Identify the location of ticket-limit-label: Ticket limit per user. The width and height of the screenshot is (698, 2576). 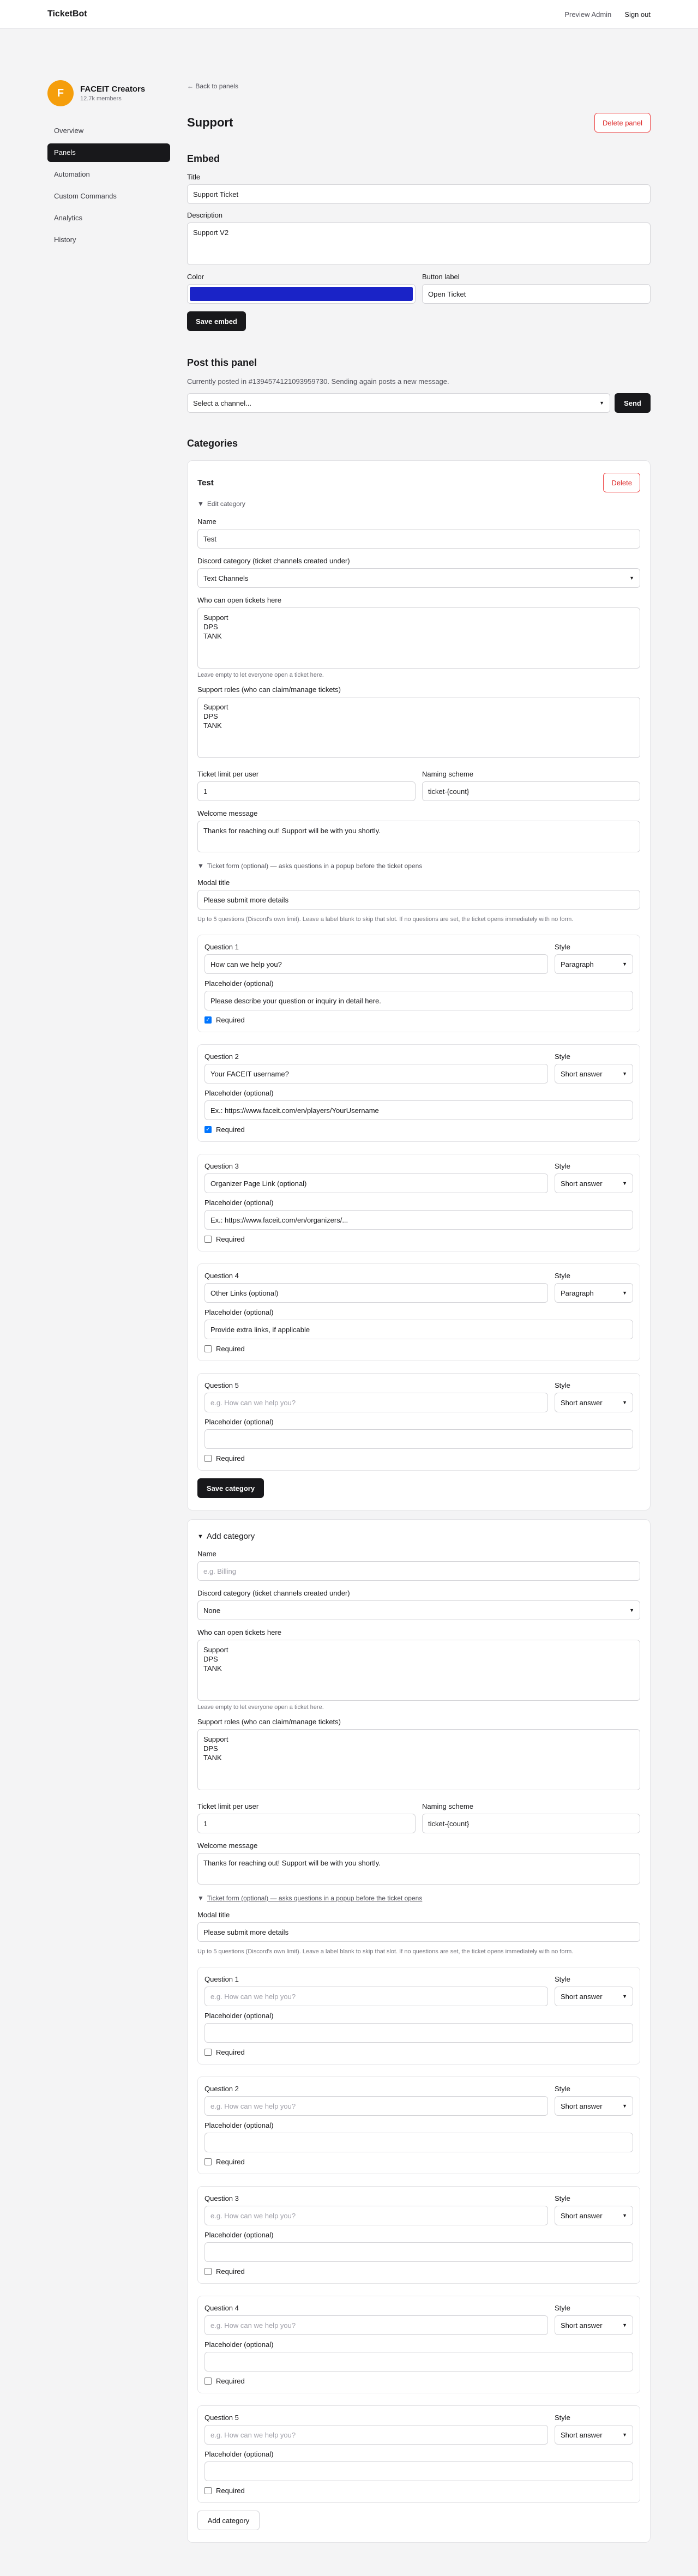
(228, 774).